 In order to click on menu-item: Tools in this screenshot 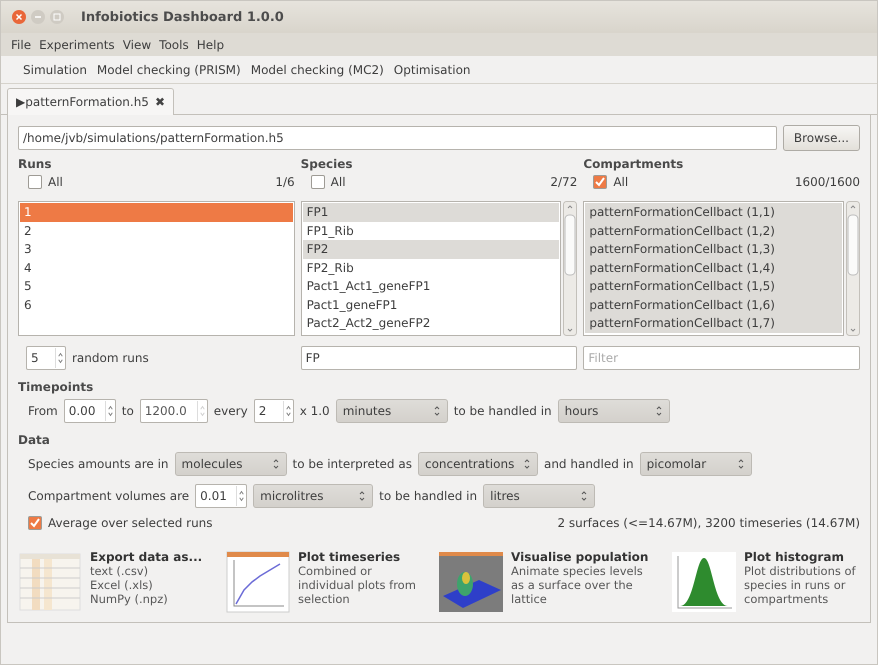, I will do `click(174, 45)`.